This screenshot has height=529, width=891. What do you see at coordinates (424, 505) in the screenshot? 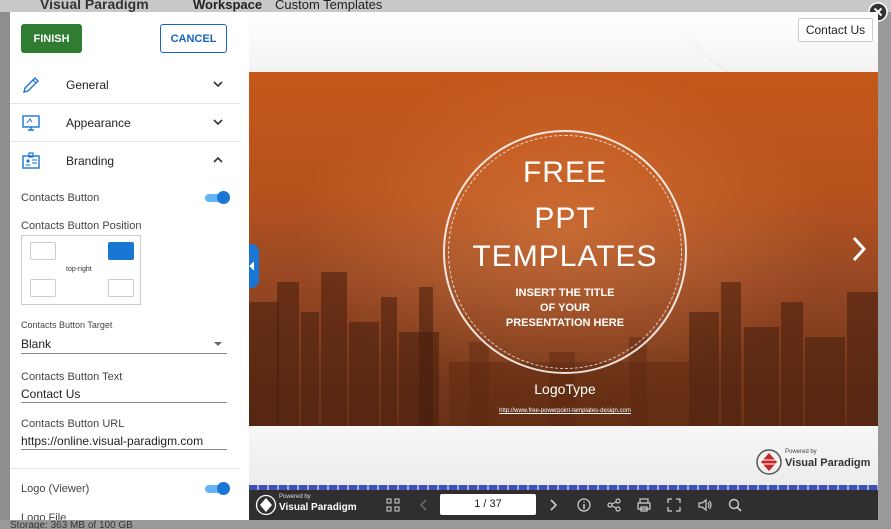
I see `previous-page-icon` at bounding box center [424, 505].